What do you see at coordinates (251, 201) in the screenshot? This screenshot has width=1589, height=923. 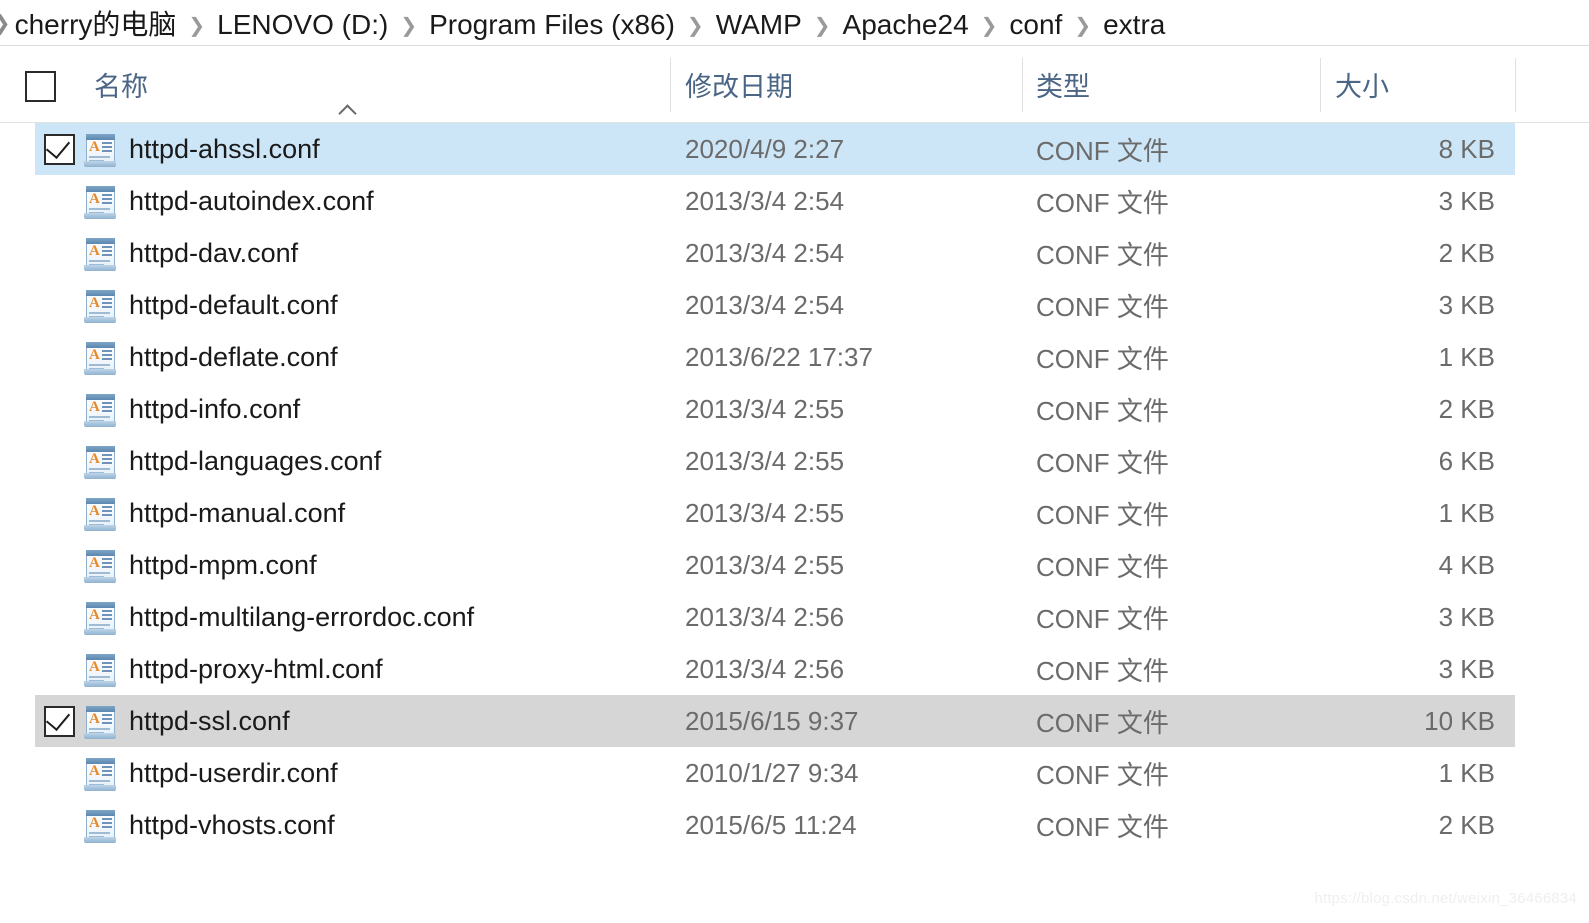 I see `file-name: httpd-autoindex.conf` at bounding box center [251, 201].